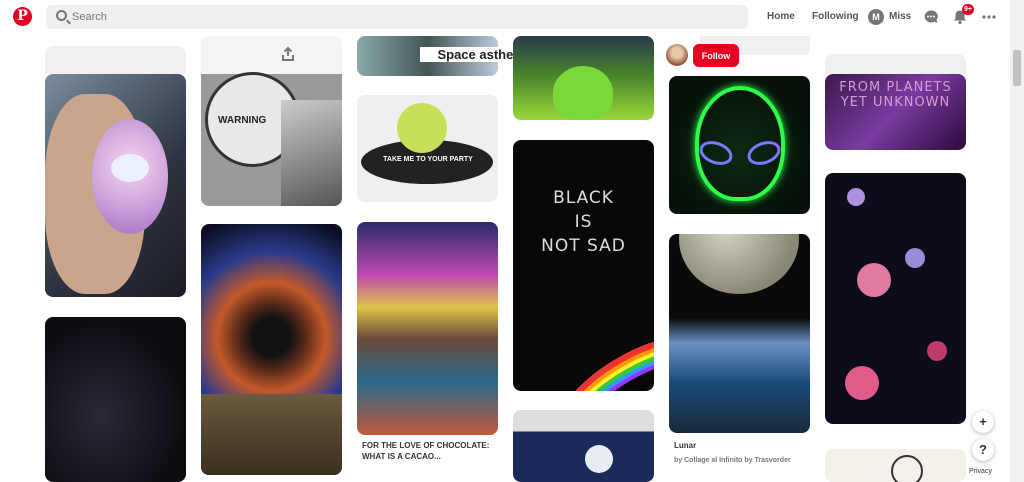 The width and height of the screenshot is (1024, 482). I want to click on top-bar: P Home Following M Miss 9+, so click(505, 17).